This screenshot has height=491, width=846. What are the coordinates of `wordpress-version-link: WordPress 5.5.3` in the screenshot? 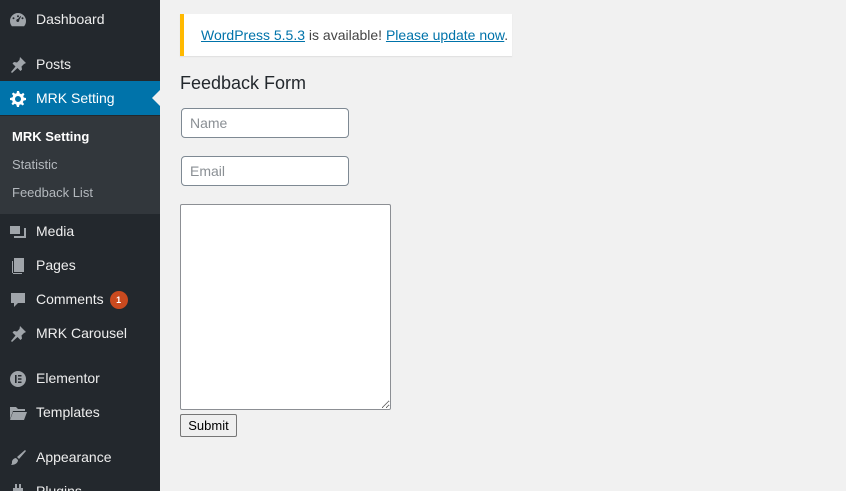 It's located at (253, 35).